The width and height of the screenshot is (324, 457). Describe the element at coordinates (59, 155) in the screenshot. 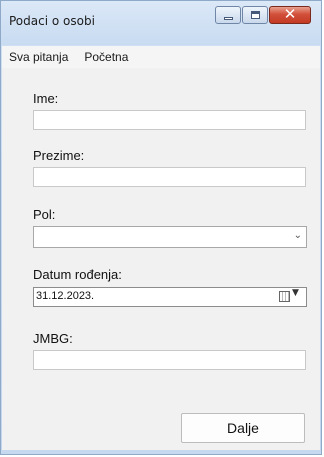

I see `prezime-label: Prezime:` at that location.